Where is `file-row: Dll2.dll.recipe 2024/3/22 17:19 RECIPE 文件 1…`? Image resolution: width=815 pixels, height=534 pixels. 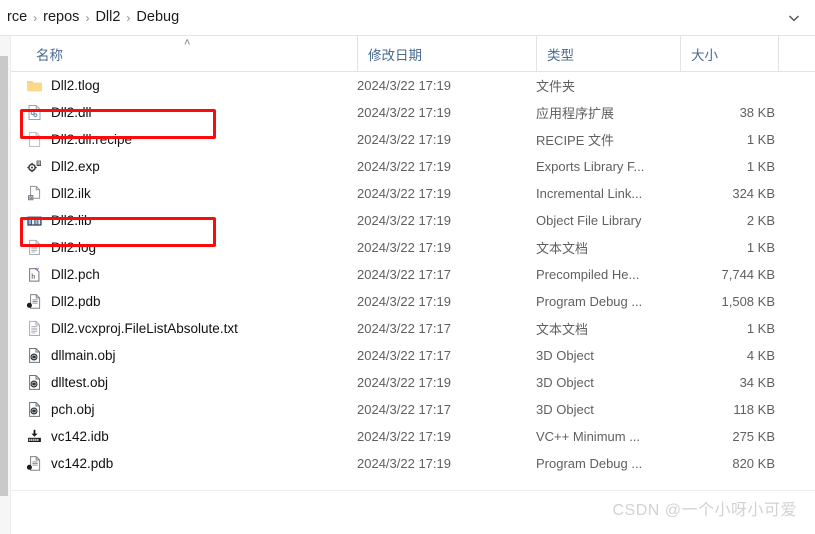 file-row: Dll2.dll.recipe 2024/3/22 17:19 RECIPE 文件 1… is located at coordinates (407, 139).